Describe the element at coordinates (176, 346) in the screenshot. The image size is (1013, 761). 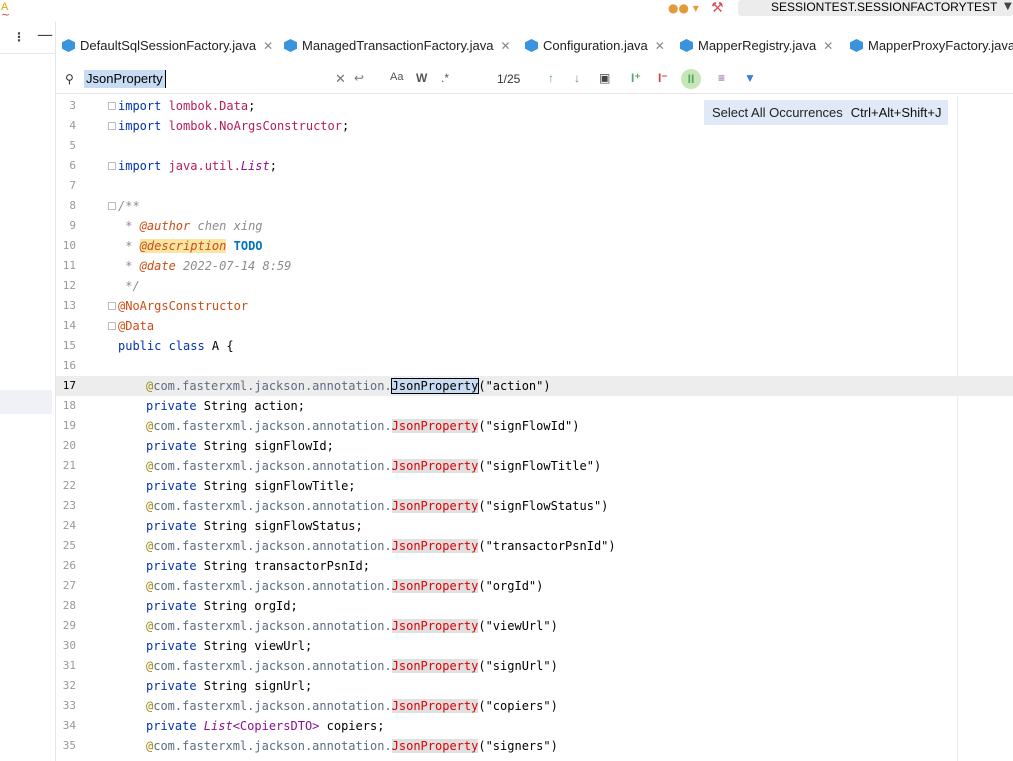
I see `code-text: public class A {` at that location.